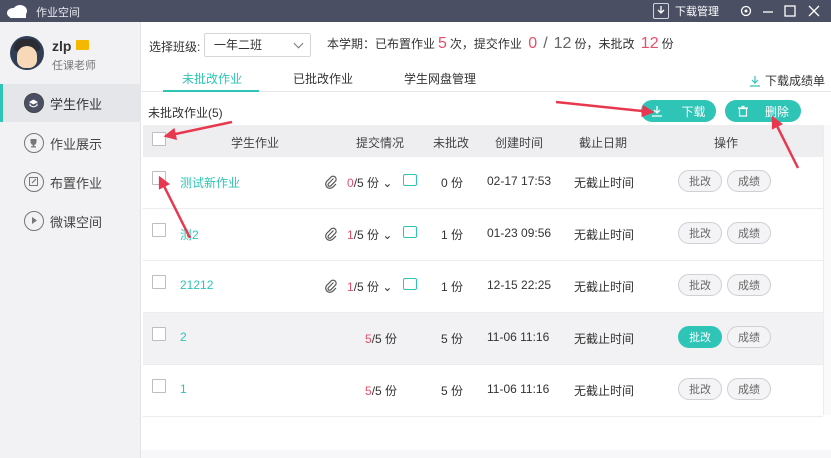  What do you see at coordinates (678, 111) in the screenshot?
I see `download-button: 下载` at bounding box center [678, 111].